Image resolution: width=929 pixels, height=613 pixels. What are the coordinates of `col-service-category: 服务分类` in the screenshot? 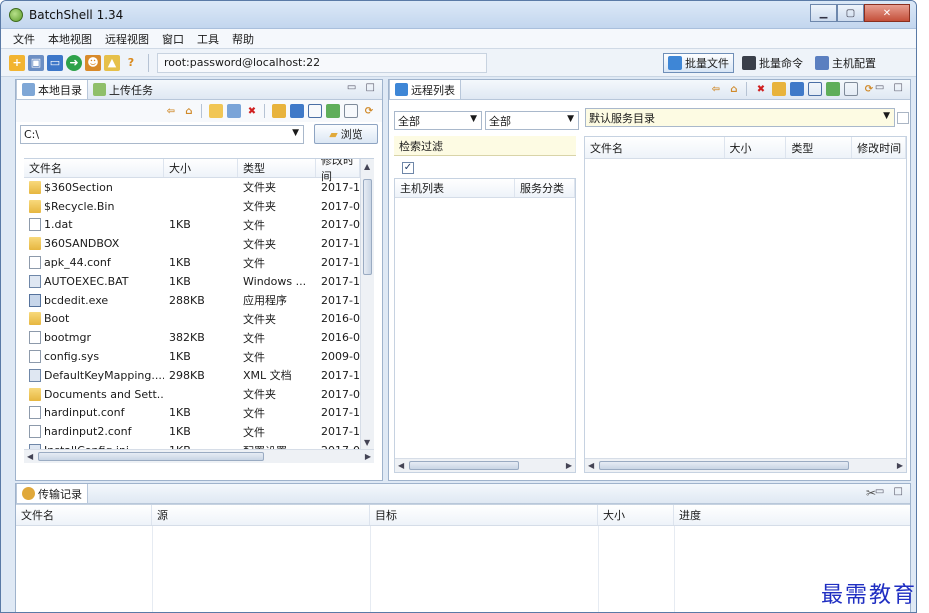 It's located at (545, 188).